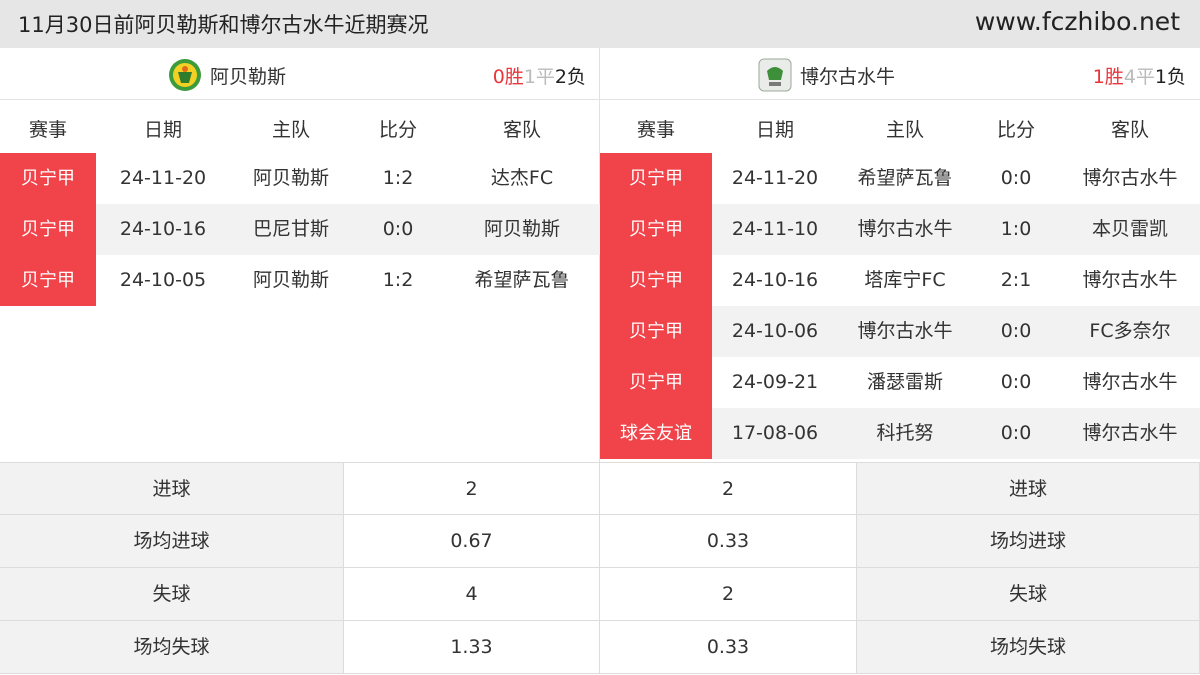 The image size is (1200, 675). Describe the element at coordinates (522, 178) in the screenshot. I see `away-team: 达杰FC` at that location.